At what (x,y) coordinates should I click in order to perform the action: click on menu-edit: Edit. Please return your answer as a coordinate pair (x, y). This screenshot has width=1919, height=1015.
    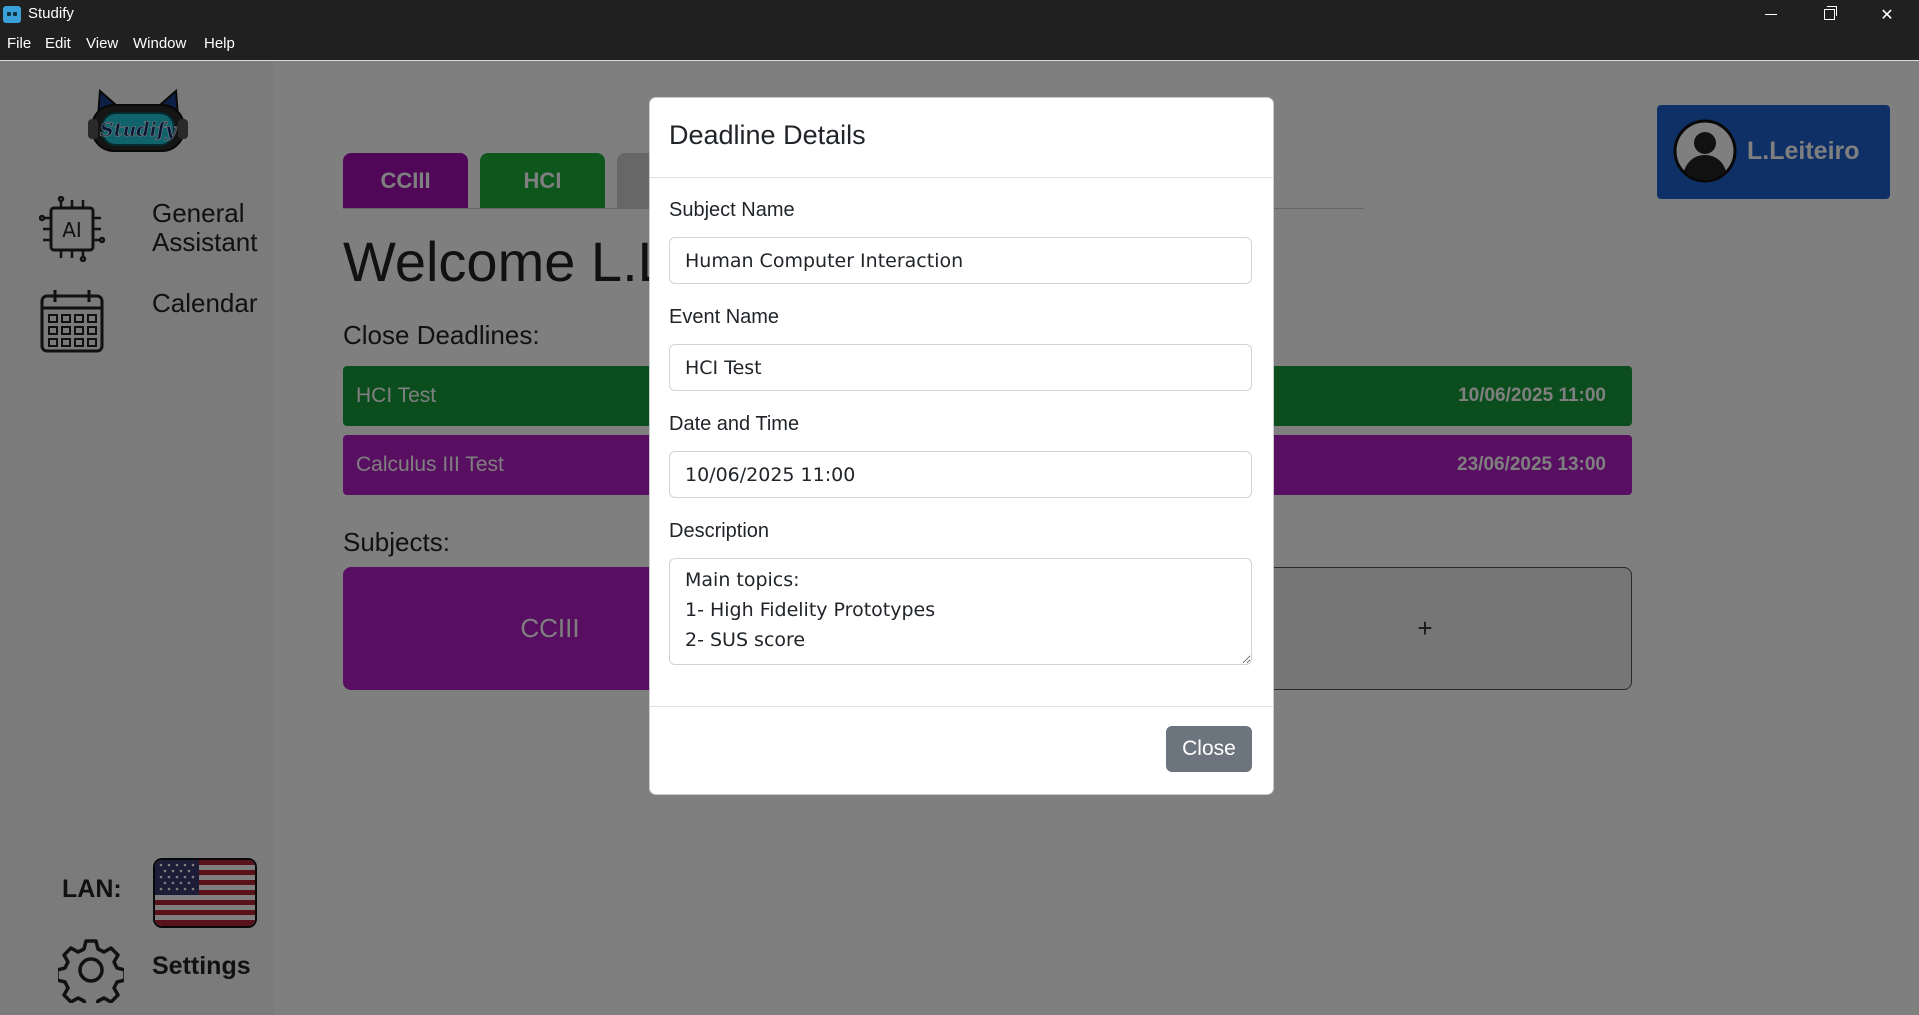
    Looking at the image, I should click on (58, 43).